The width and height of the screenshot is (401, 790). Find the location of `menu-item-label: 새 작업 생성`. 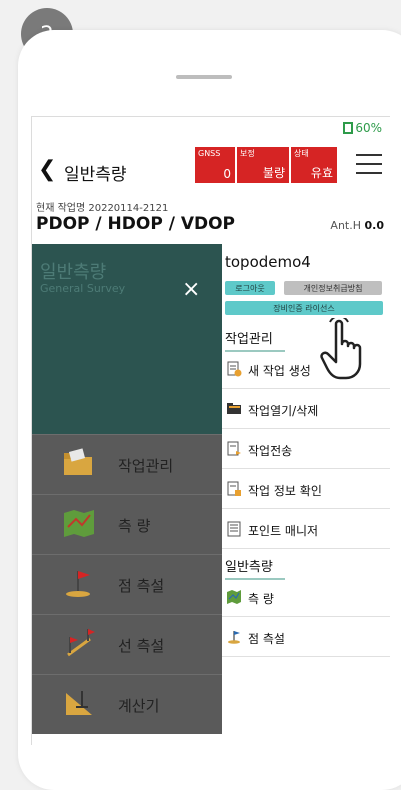

menu-item-label: 새 작업 생성 is located at coordinates (279, 371).